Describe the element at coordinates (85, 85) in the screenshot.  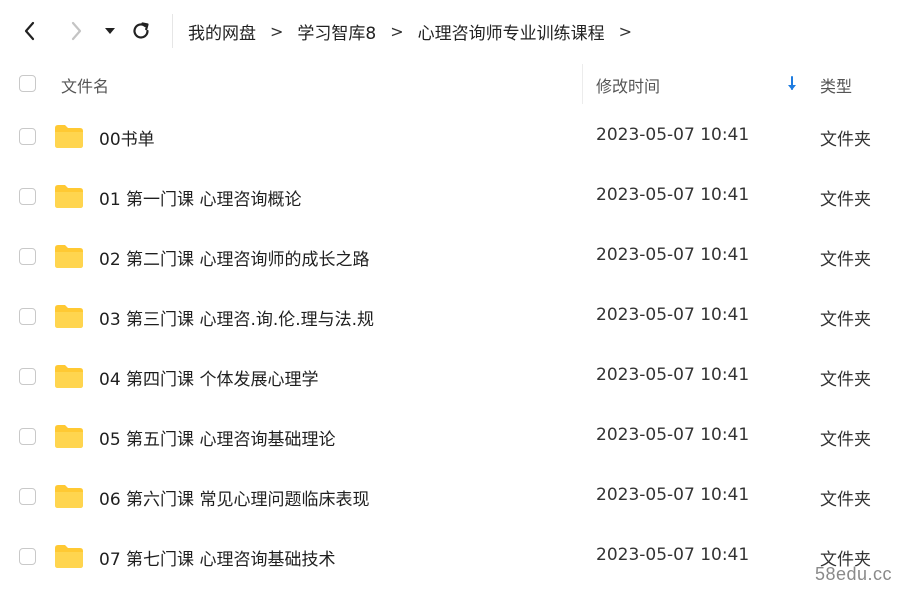
I see `column-header-name: 文件名` at that location.